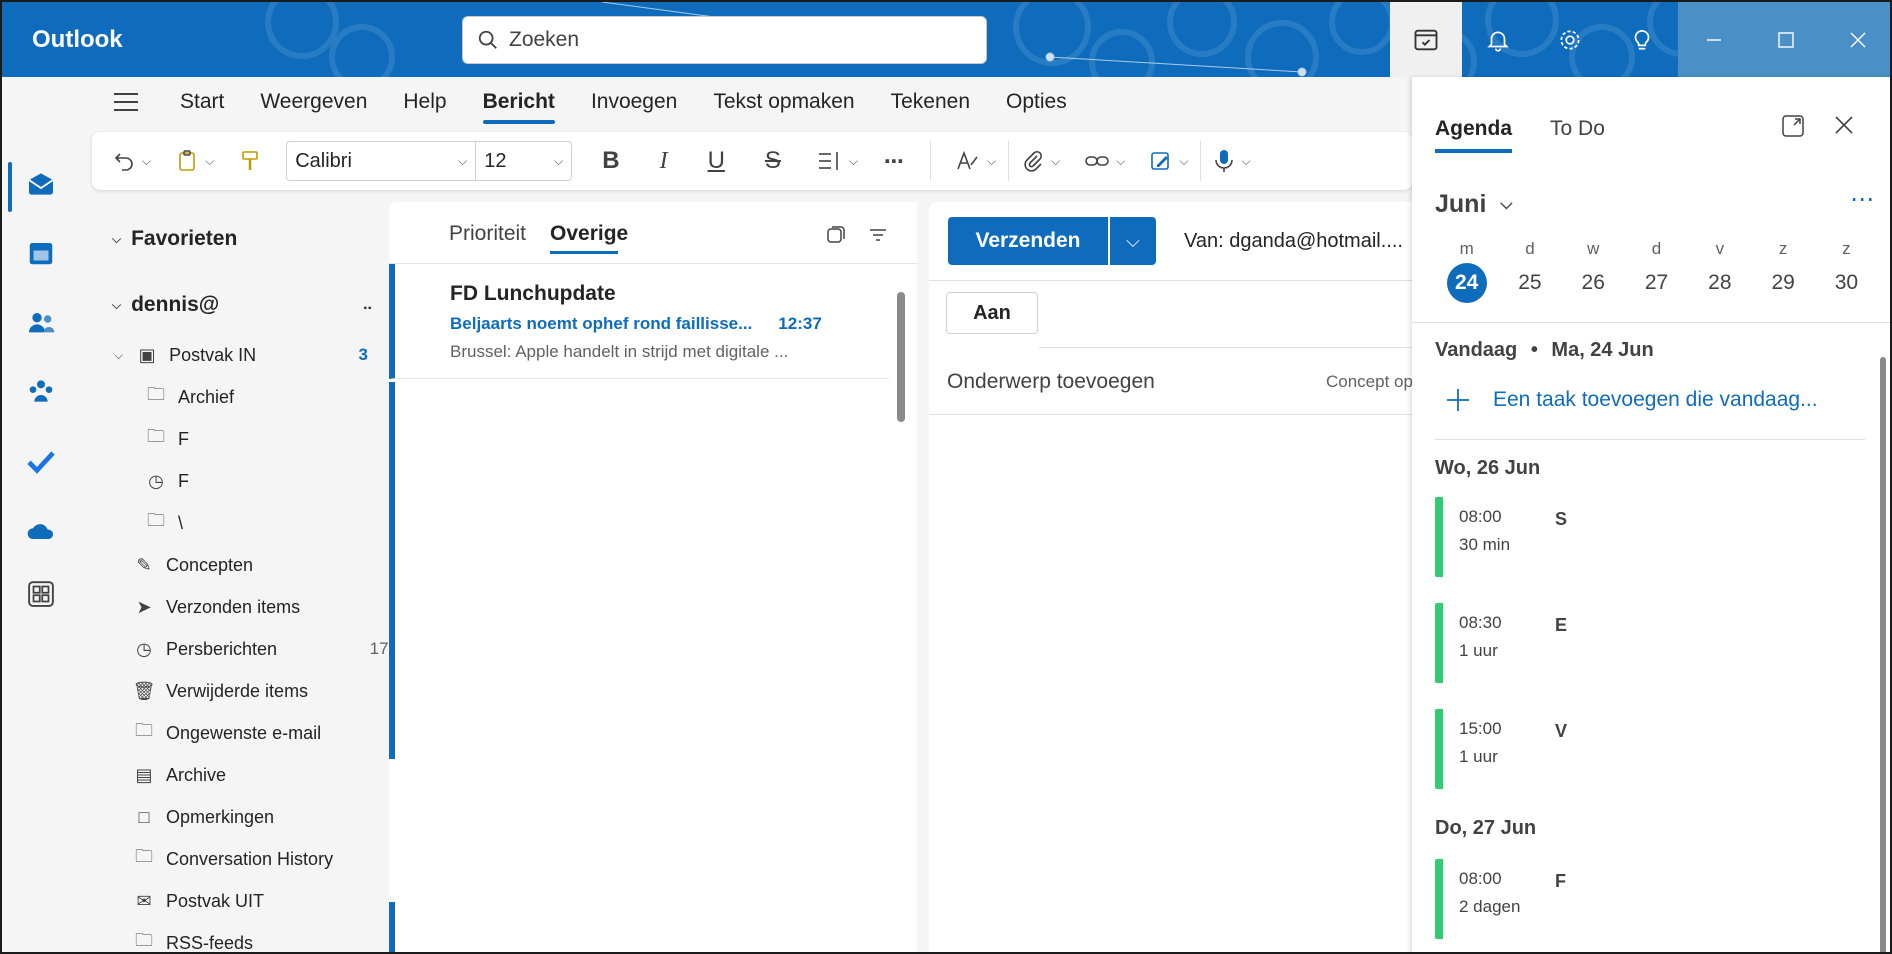 This screenshot has width=1892, height=954. Describe the element at coordinates (280, 859) in the screenshot. I see `folder-item: 🗀 Conversation History` at that location.